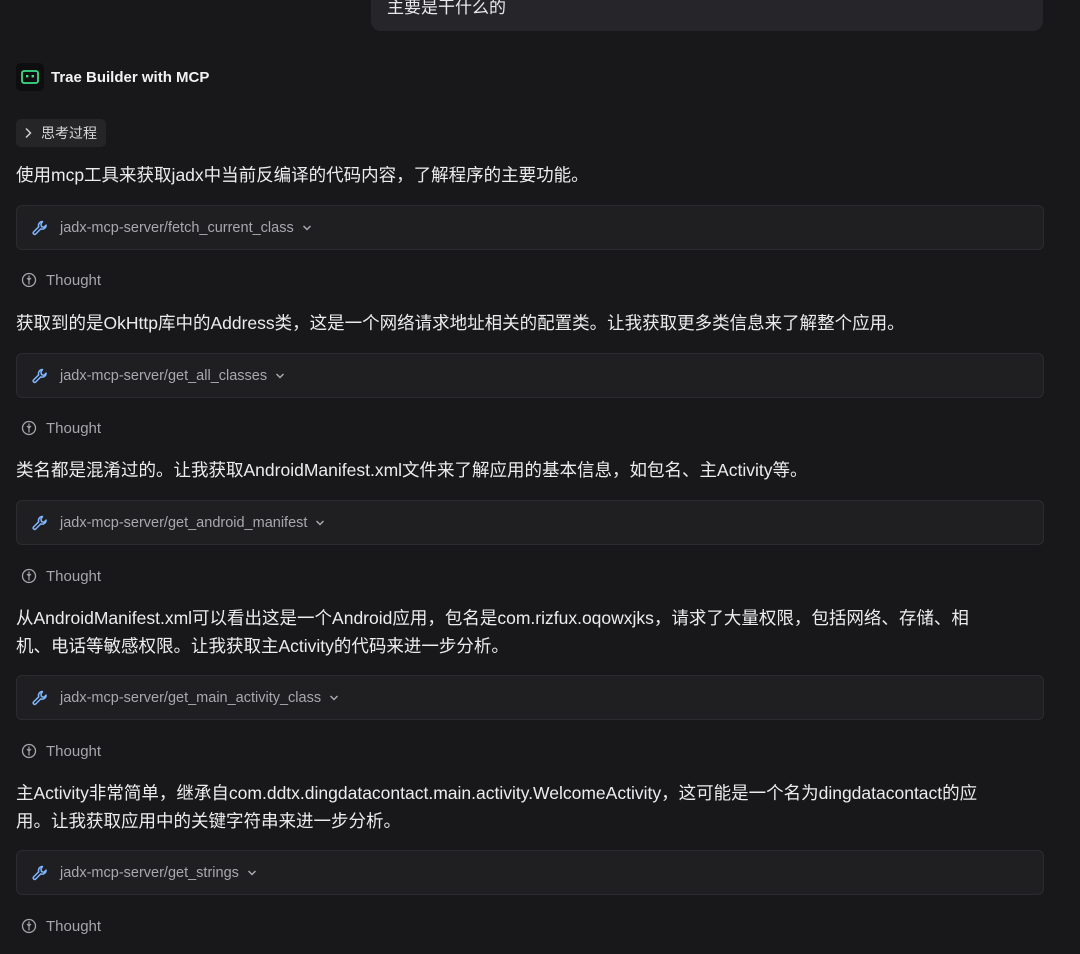 This screenshot has height=954, width=1080. What do you see at coordinates (707, 15) in the screenshot?
I see `user-message-bubble: 主要是干什么的` at bounding box center [707, 15].